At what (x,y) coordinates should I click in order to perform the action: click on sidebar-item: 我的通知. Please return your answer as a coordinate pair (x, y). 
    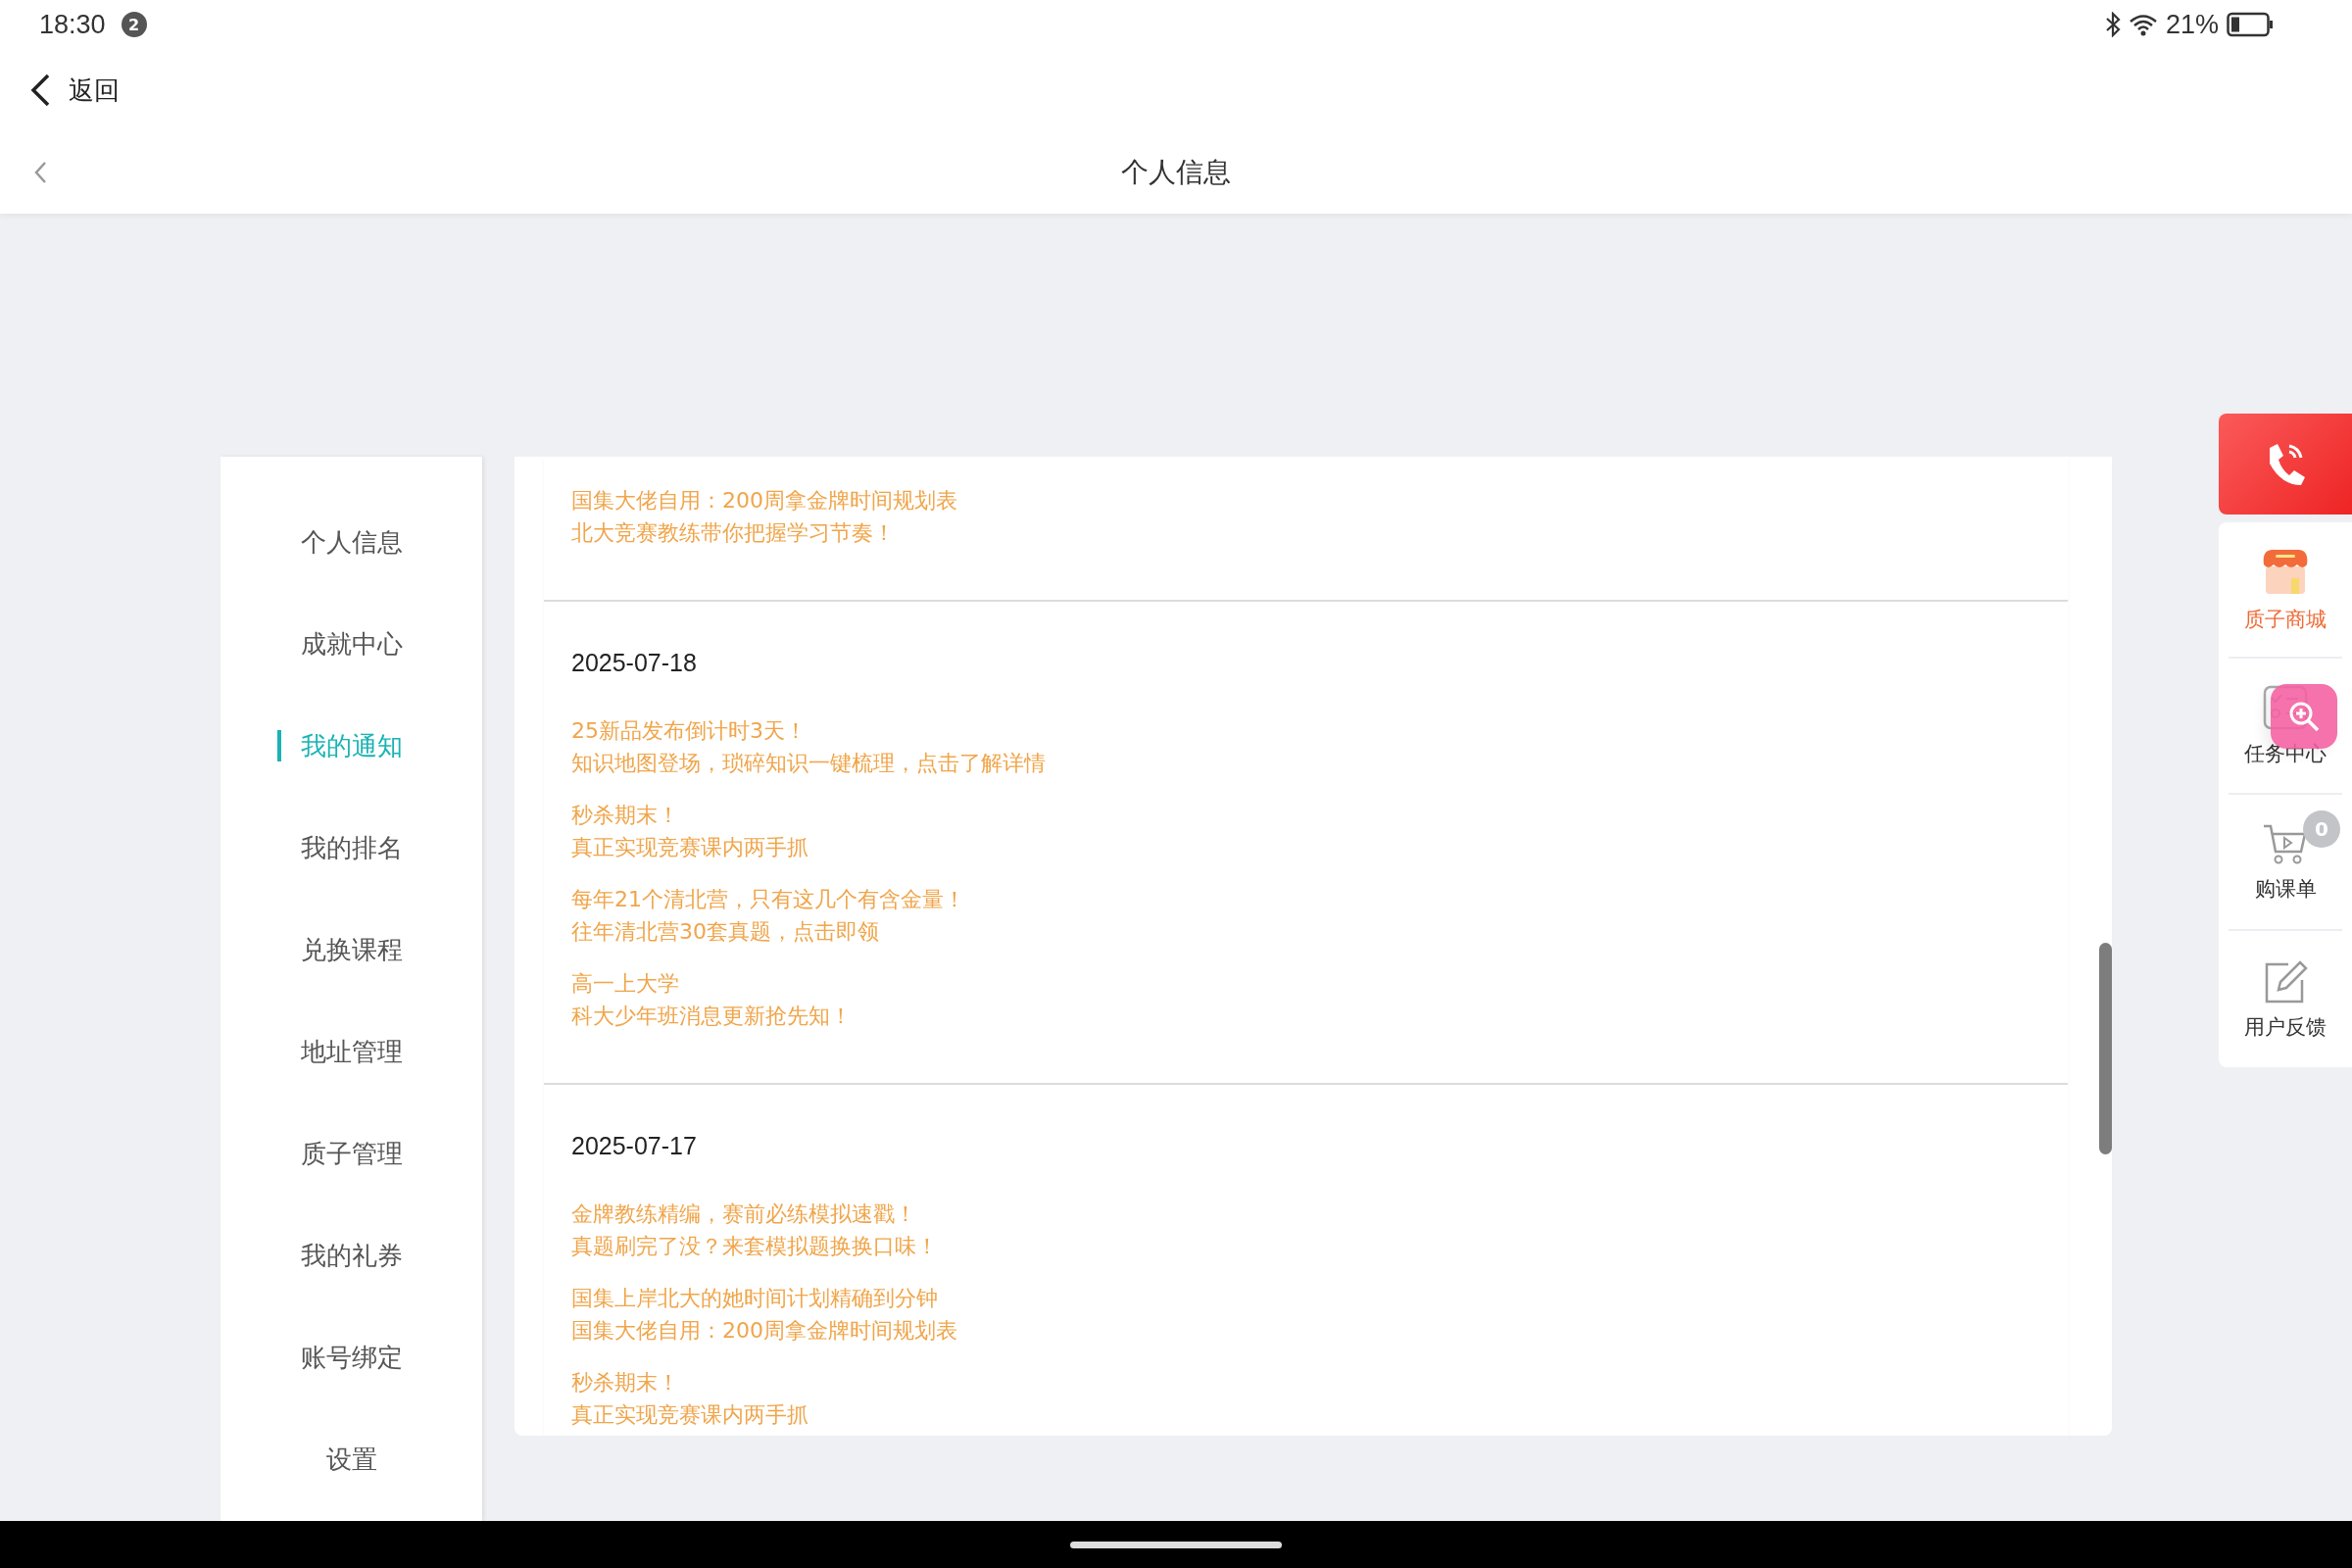
    Looking at the image, I should click on (351, 746).